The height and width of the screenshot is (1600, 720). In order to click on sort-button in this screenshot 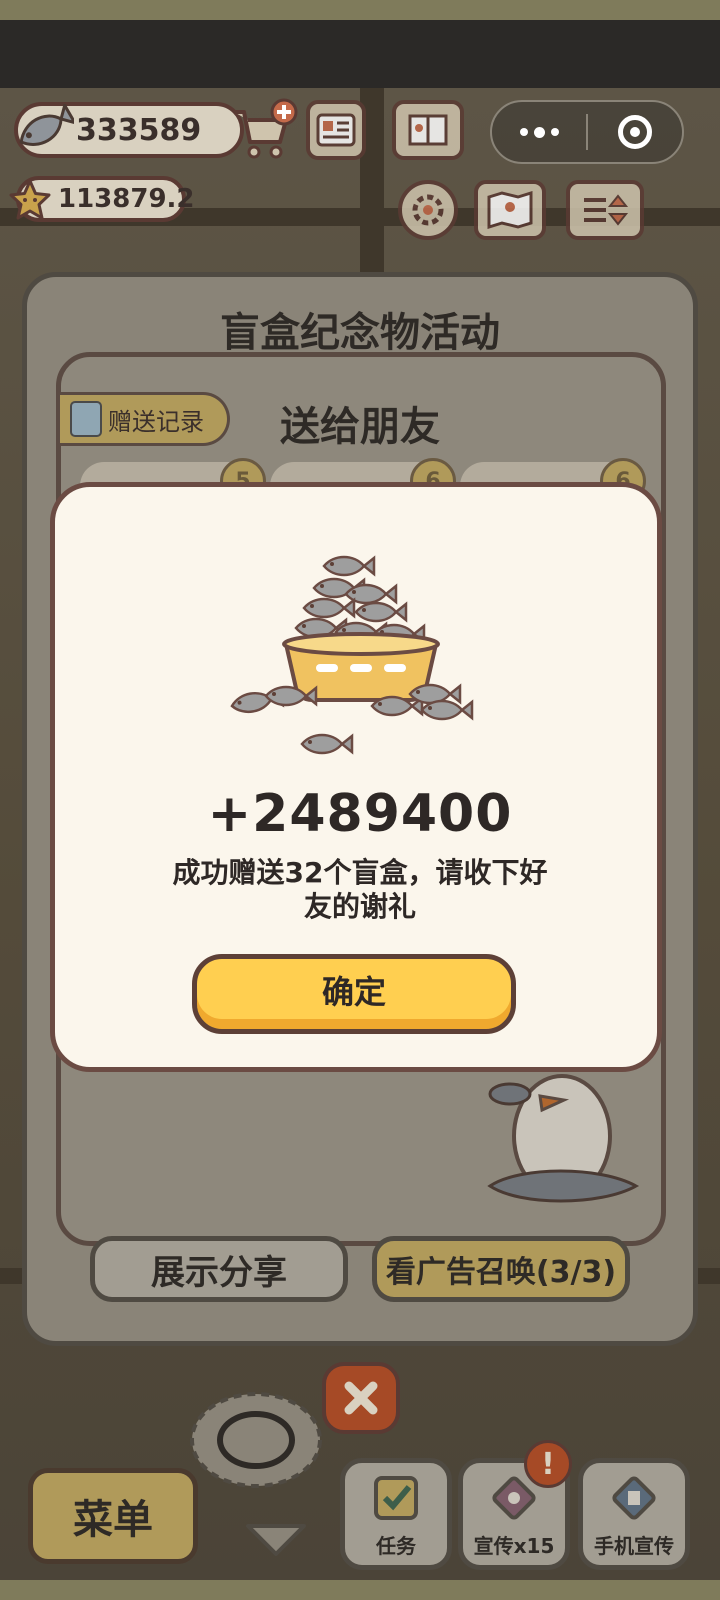, I will do `click(605, 210)`.